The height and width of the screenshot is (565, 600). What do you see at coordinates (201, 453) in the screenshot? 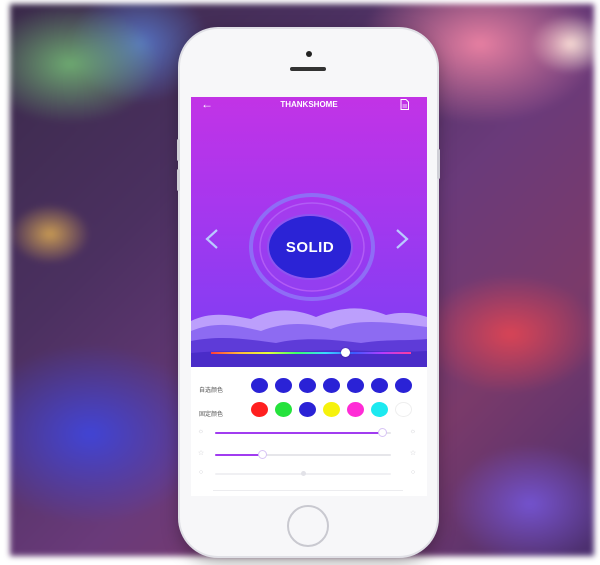
I see `speed-slow-icon: ☆` at bounding box center [201, 453].